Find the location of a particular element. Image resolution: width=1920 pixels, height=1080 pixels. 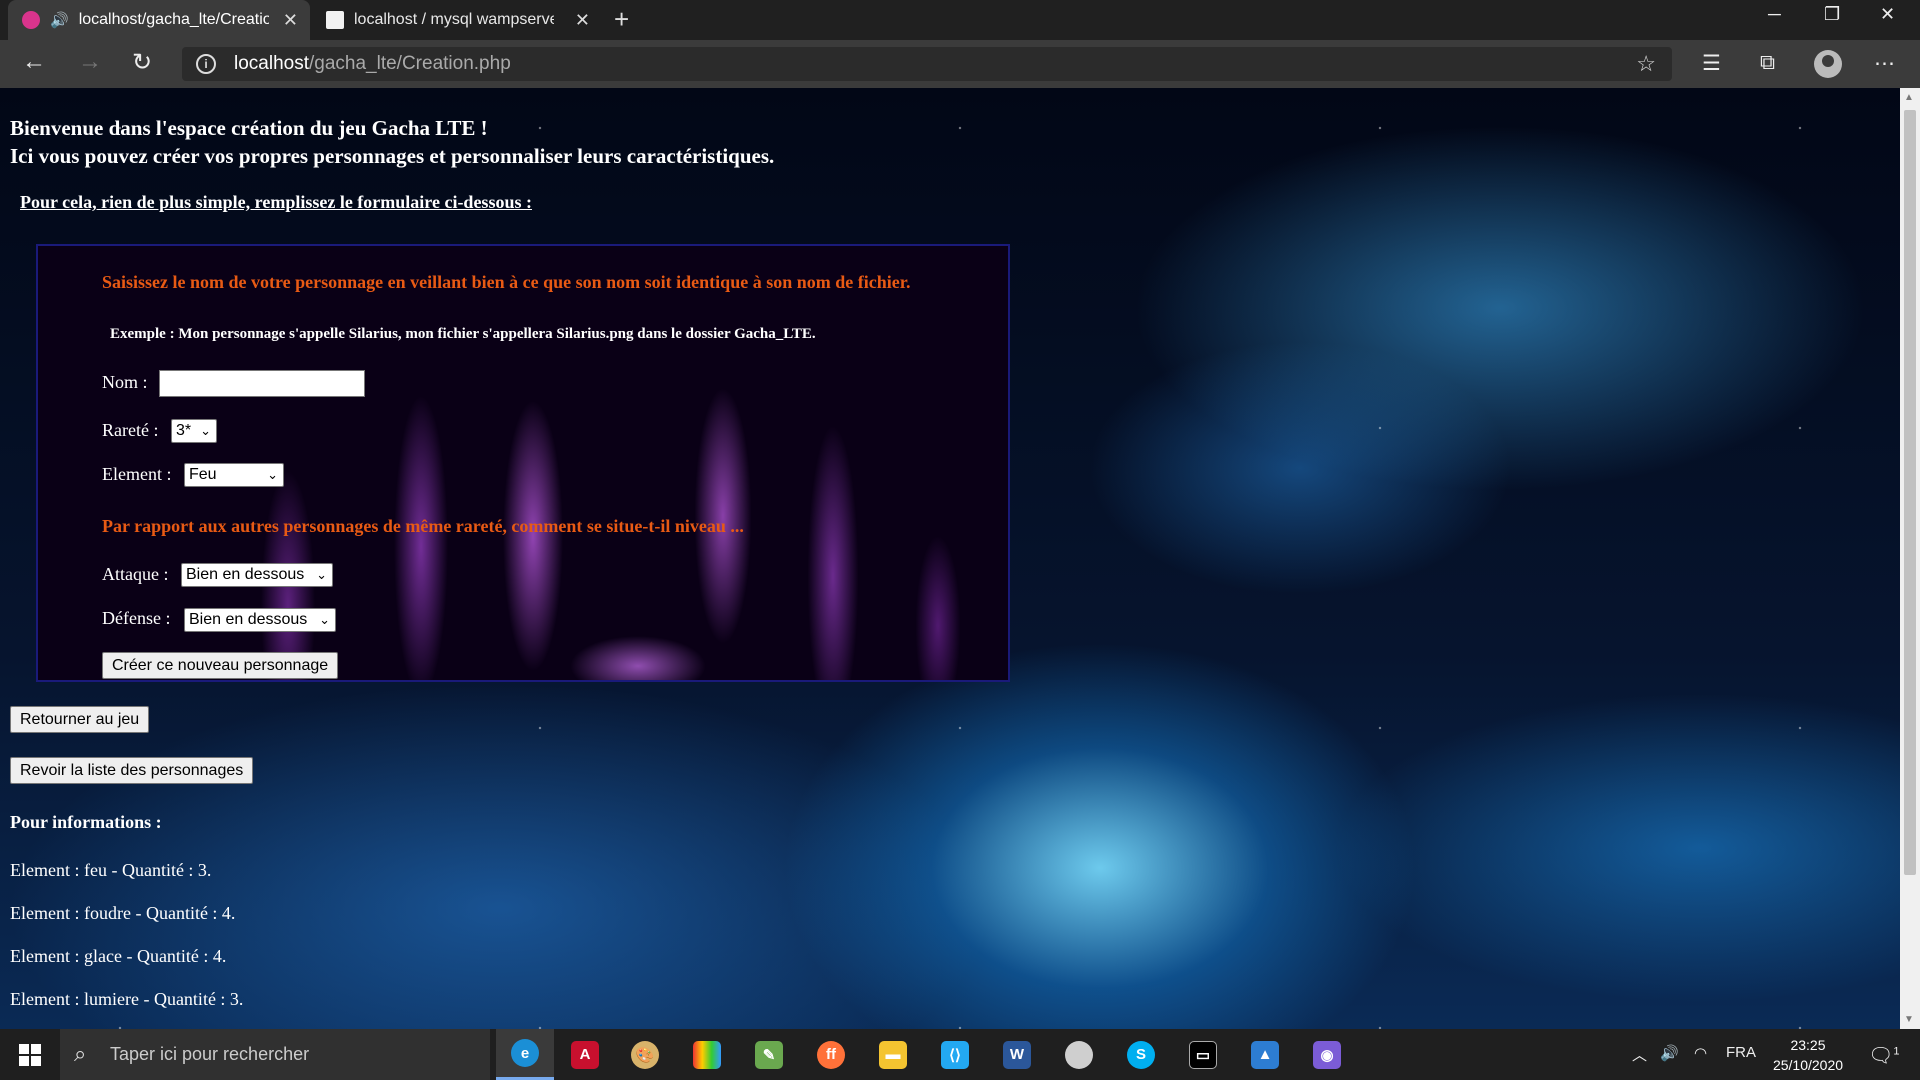

rarete-value: 3* is located at coordinates (184, 430).